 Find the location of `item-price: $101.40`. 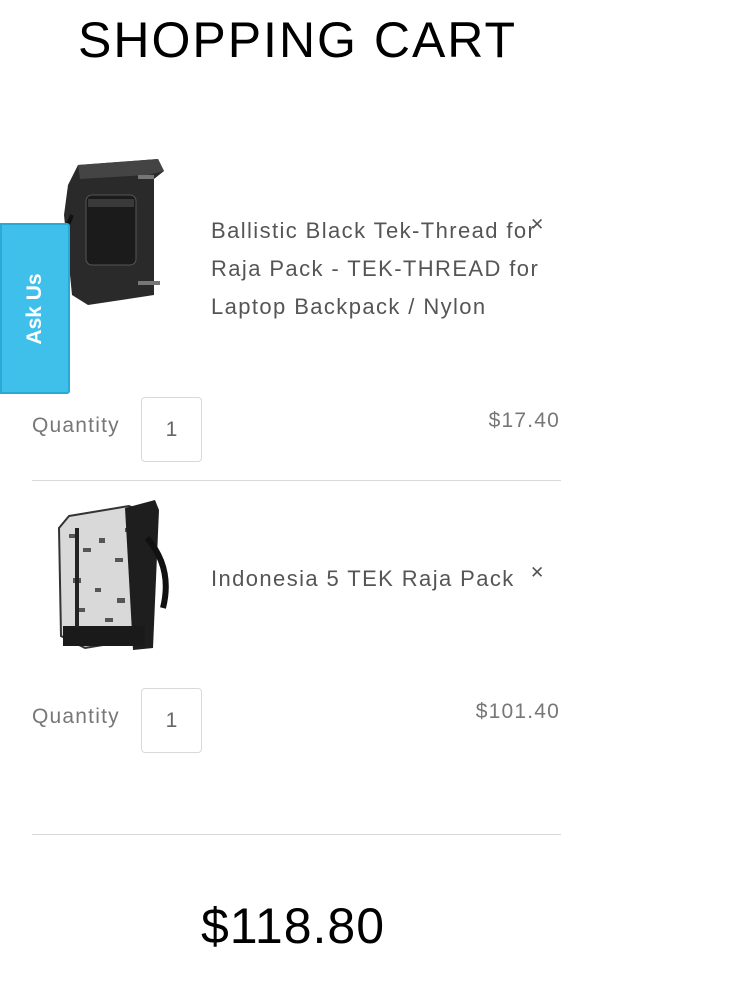

item-price: $101.40 is located at coordinates (517, 711).